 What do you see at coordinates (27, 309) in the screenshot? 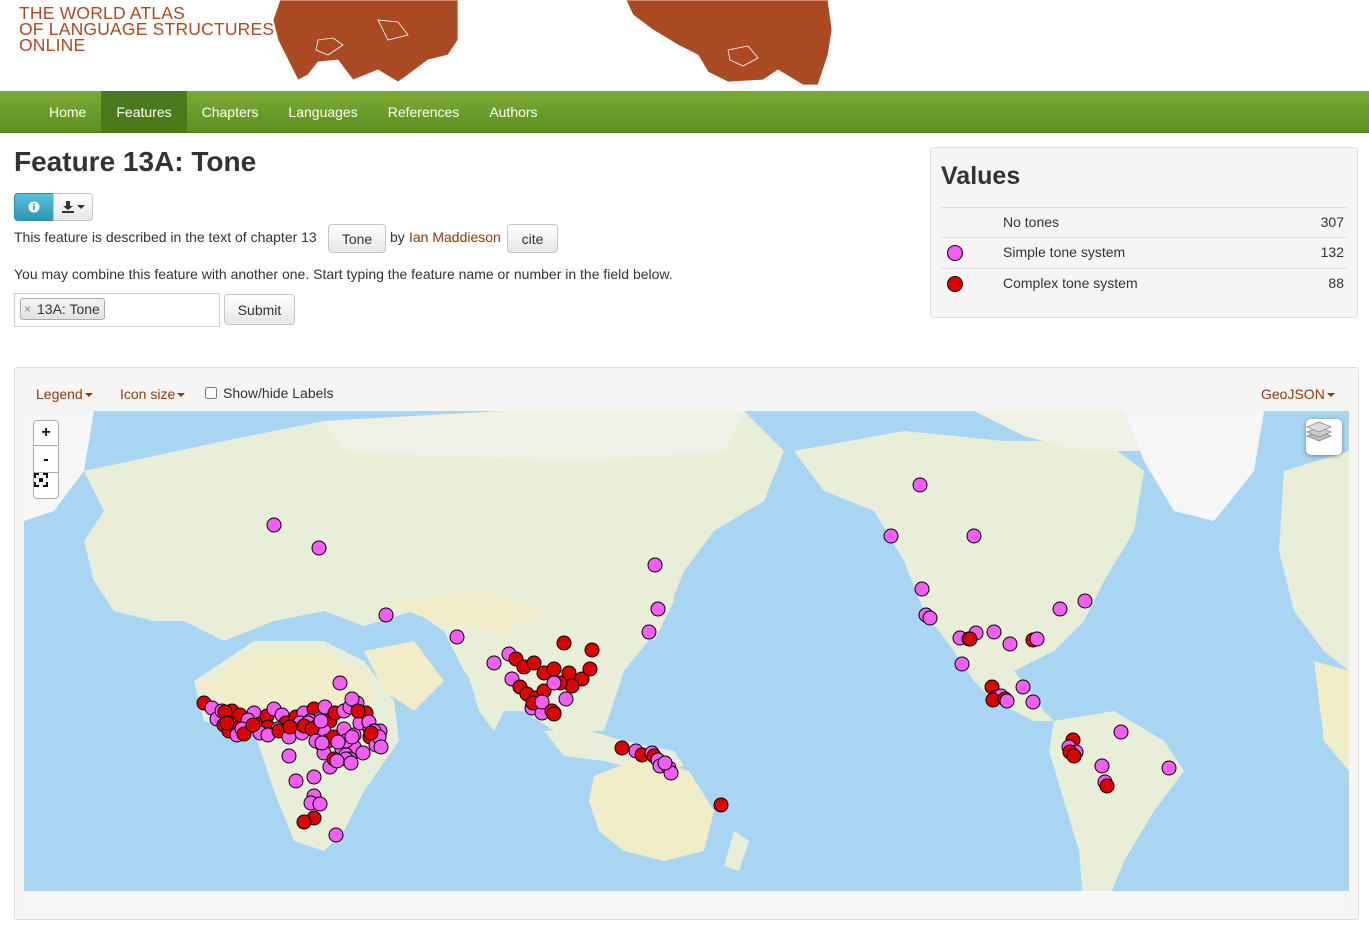
I see `remove-token-icon: ×` at bounding box center [27, 309].